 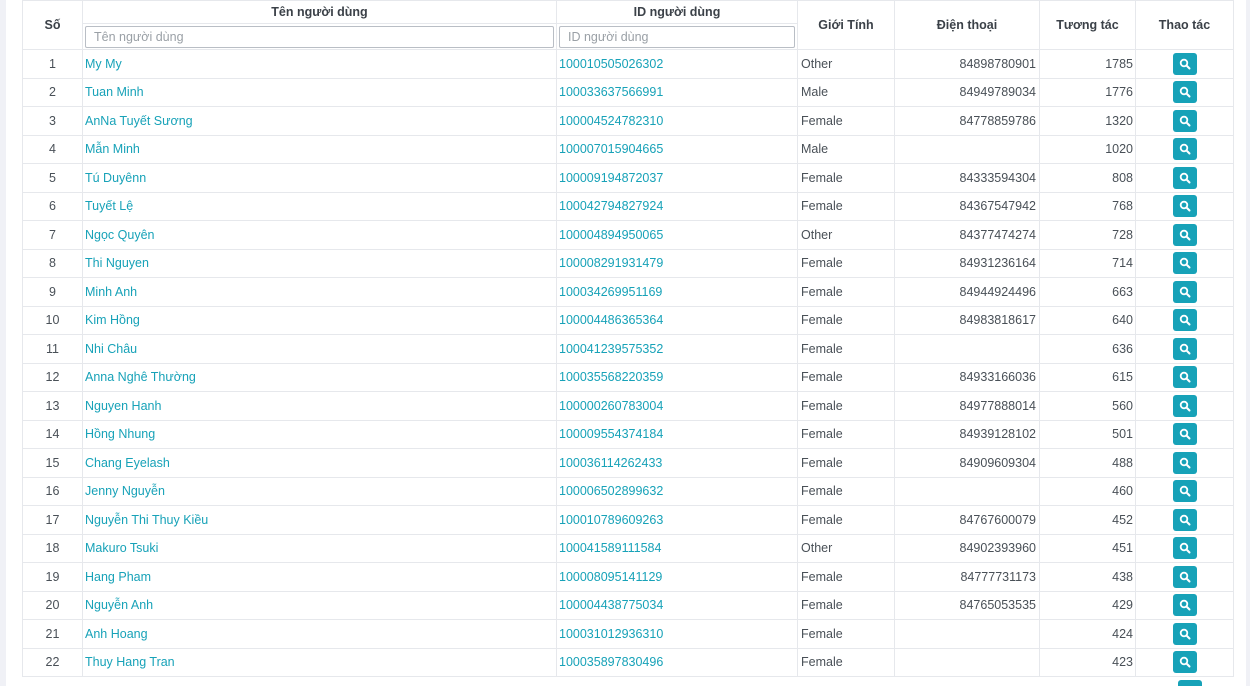 What do you see at coordinates (677, 178) in the screenshot?
I see `user-id-link: 100009194872037` at bounding box center [677, 178].